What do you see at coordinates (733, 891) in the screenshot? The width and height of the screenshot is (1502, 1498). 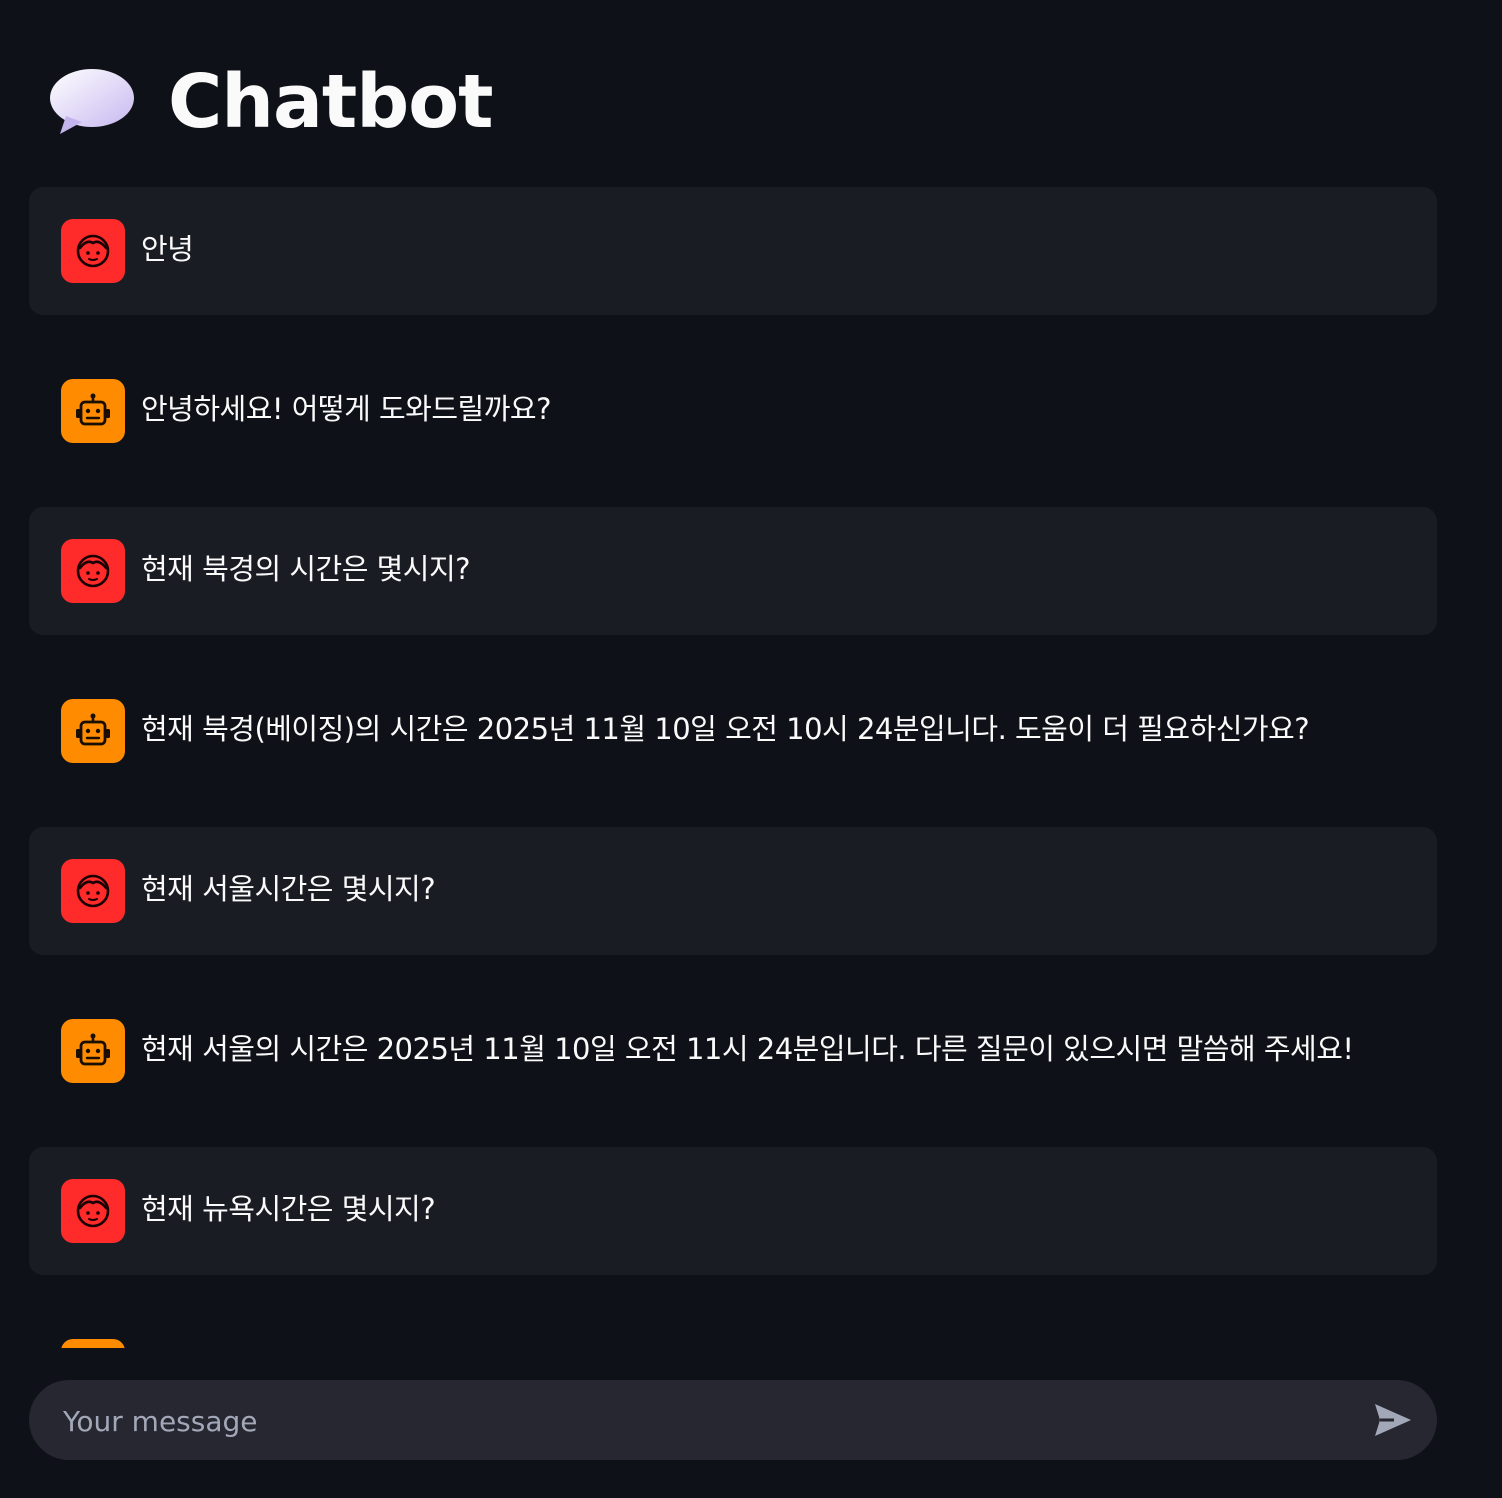 I see `user-message: 현재 서울시간은 몇시지?` at bounding box center [733, 891].